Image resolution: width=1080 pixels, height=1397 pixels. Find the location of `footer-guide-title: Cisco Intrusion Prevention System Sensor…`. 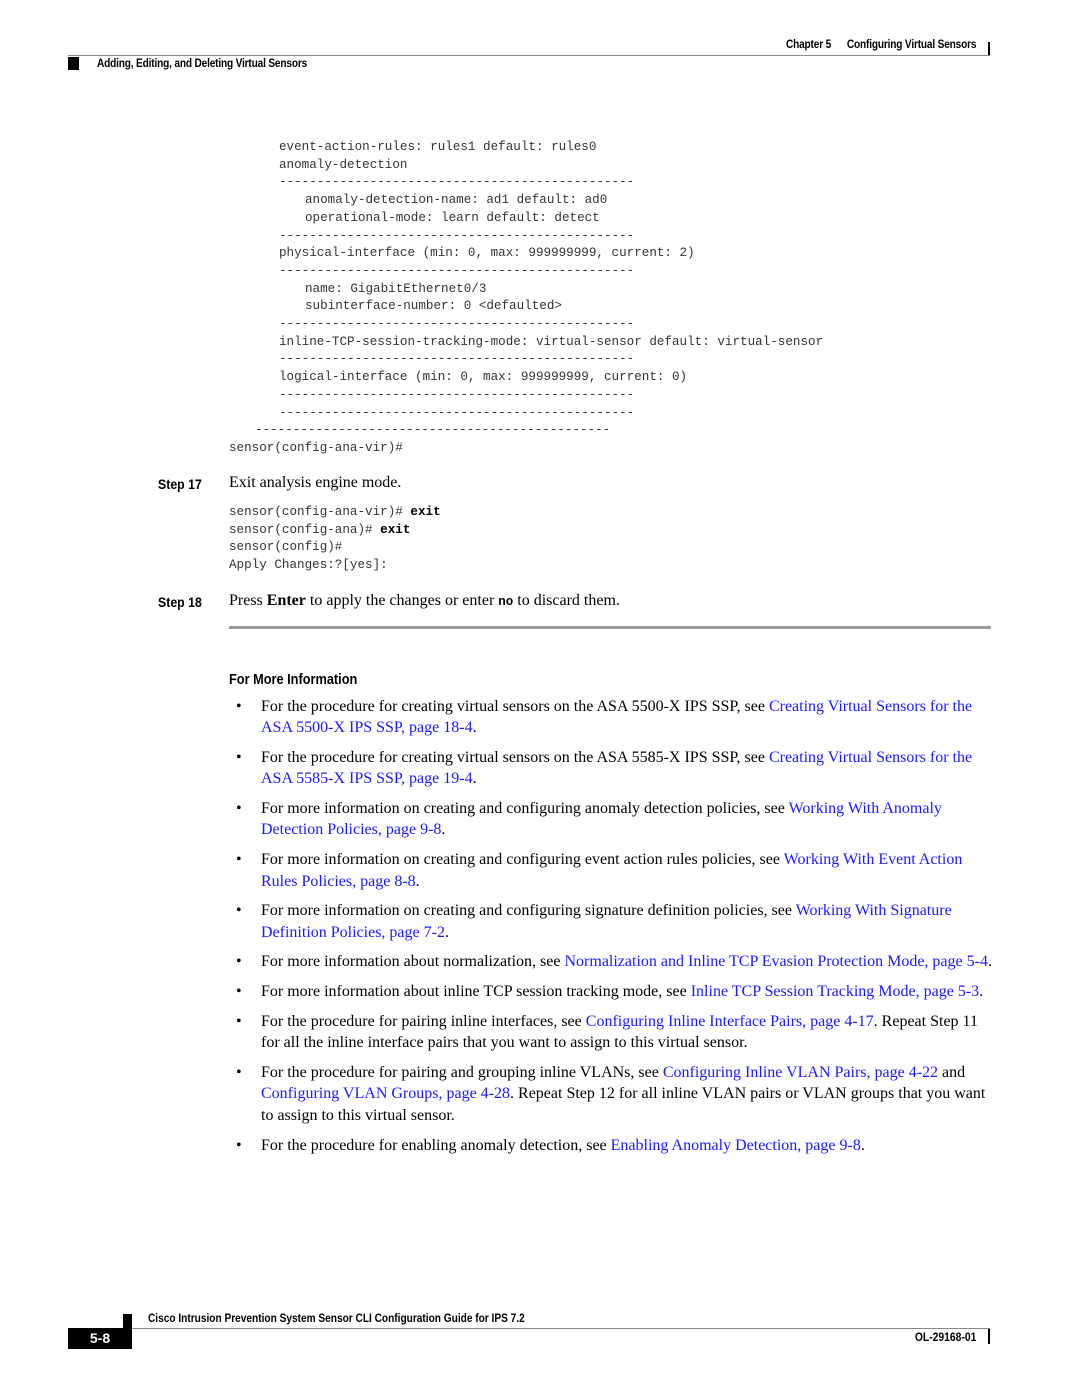

footer-guide-title: Cisco Intrusion Prevention System Sensor… is located at coordinates (336, 1319).